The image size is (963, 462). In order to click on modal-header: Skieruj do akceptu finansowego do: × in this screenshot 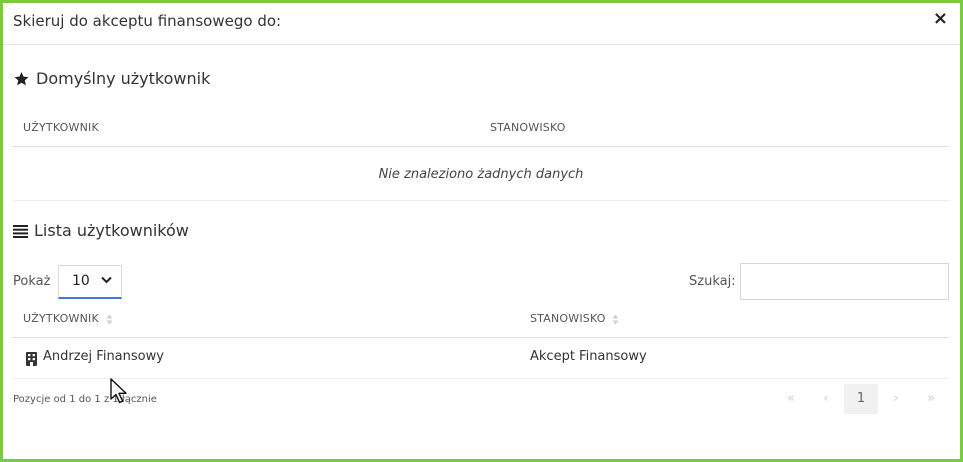, I will do `click(481, 24)`.